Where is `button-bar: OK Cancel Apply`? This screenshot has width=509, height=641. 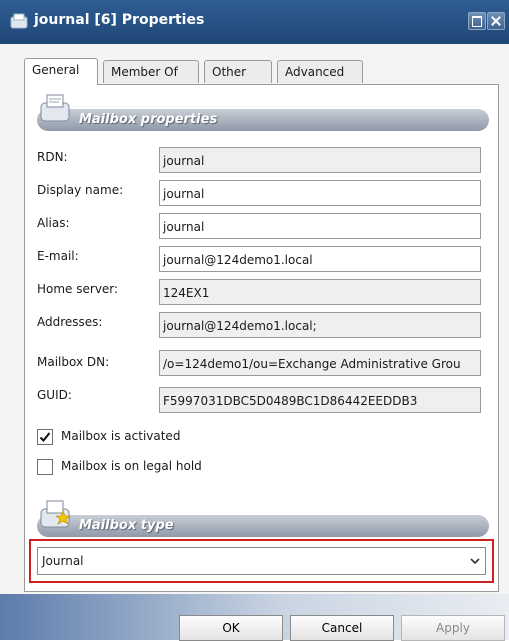 button-bar: OK Cancel Apply is located at coordinates (254, 617).